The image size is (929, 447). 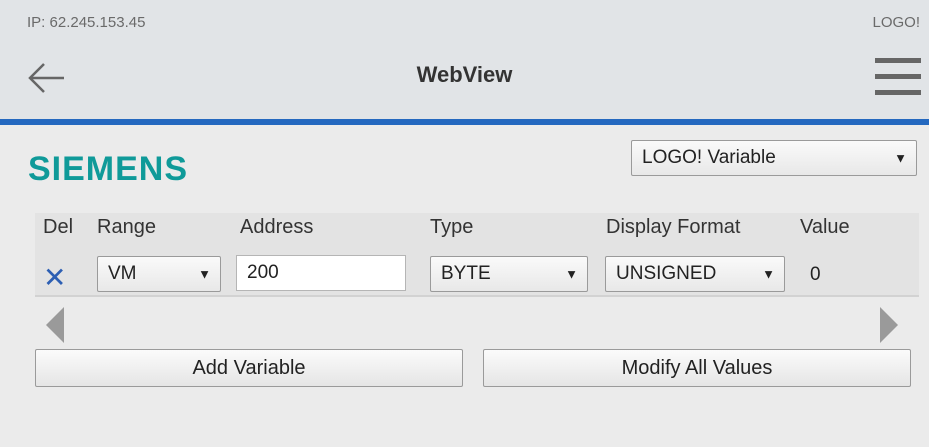 I want to click on siemens-logo: SIEMENS, so click(x=108, y=169).